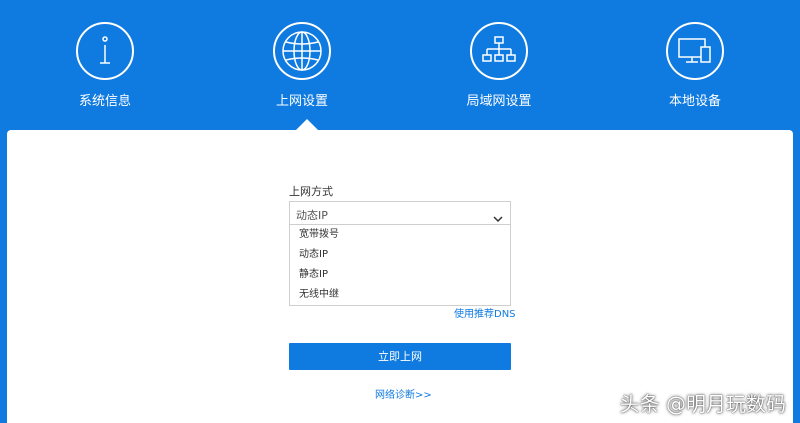 The height and width of the screenshot is (423, 800). I want to click on nav-label-lan-settings: 局域网设置, so click(499, 101).